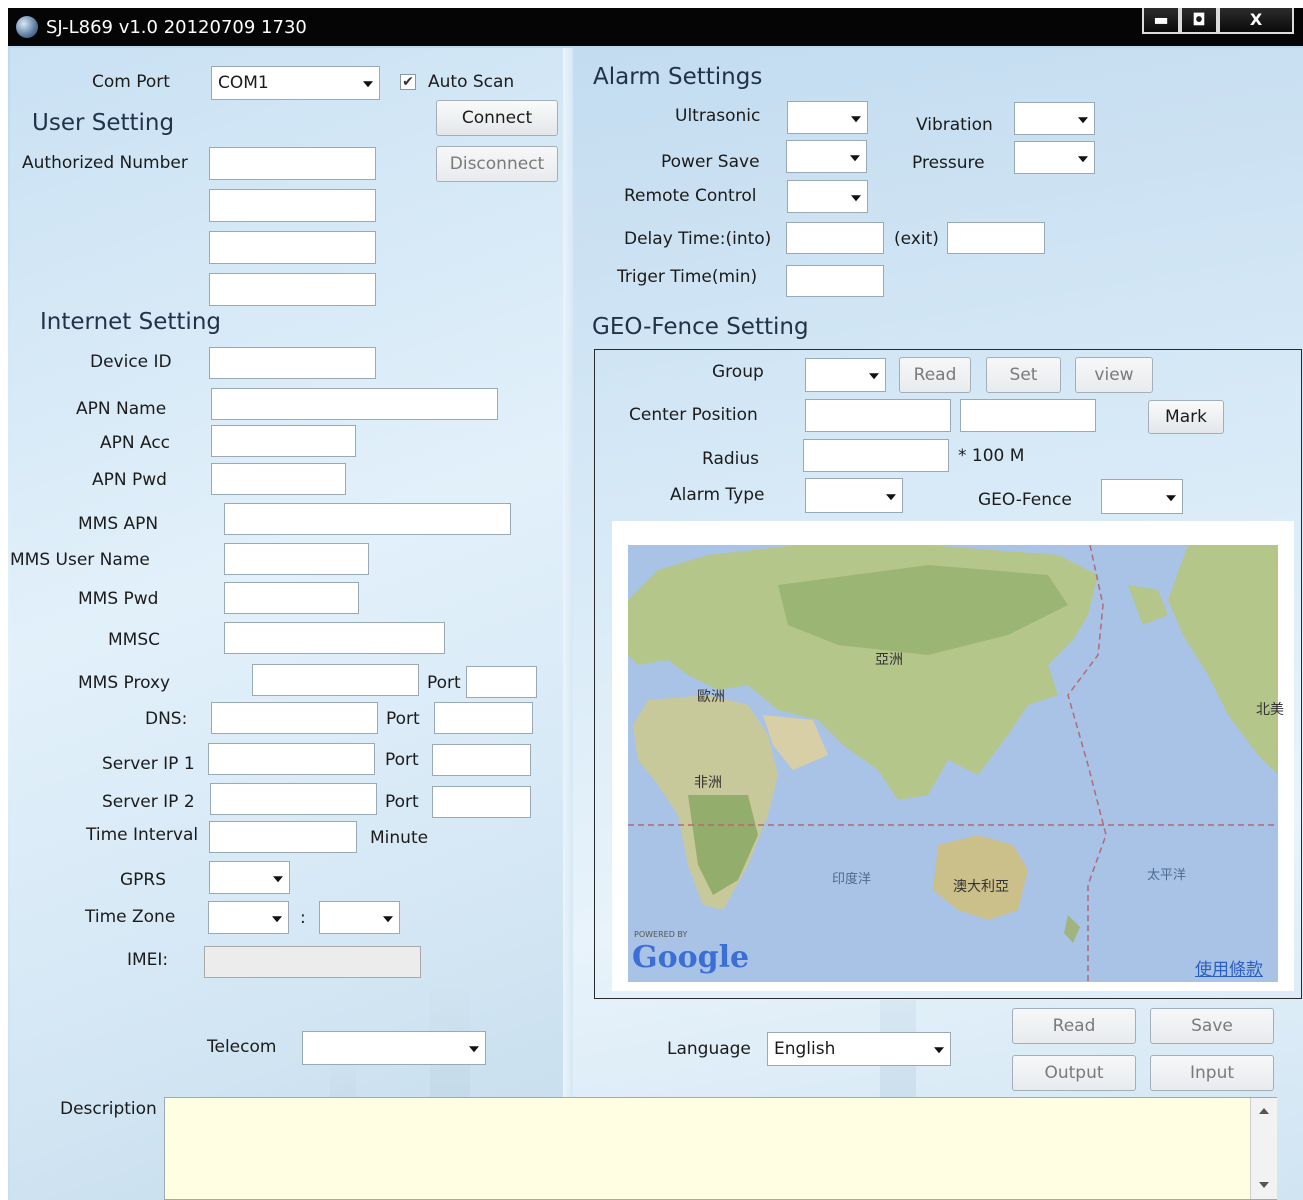 The height and width of the screenshot is (1200, 1303). I want to click on vibration-label: Vibration, so click(954, 125).